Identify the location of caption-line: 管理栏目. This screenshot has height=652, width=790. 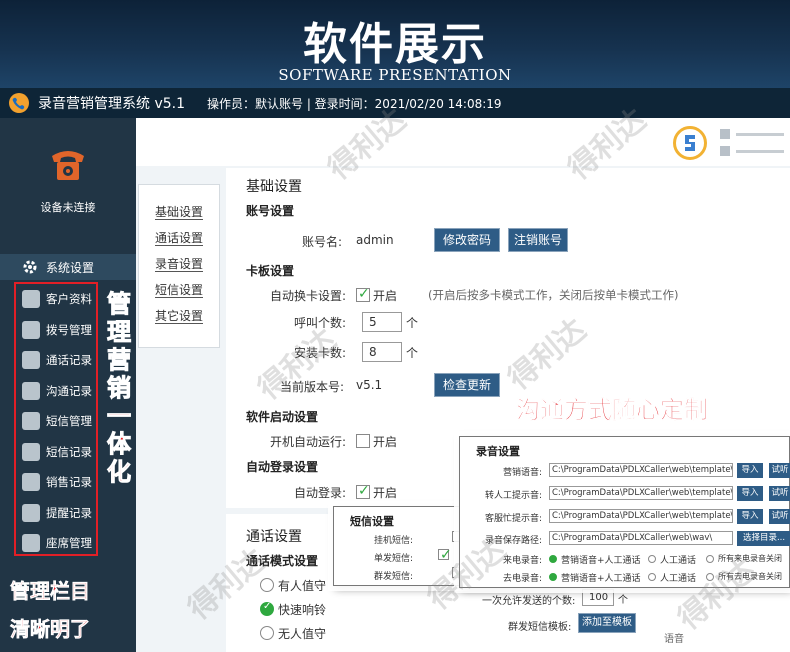
(50, 591).